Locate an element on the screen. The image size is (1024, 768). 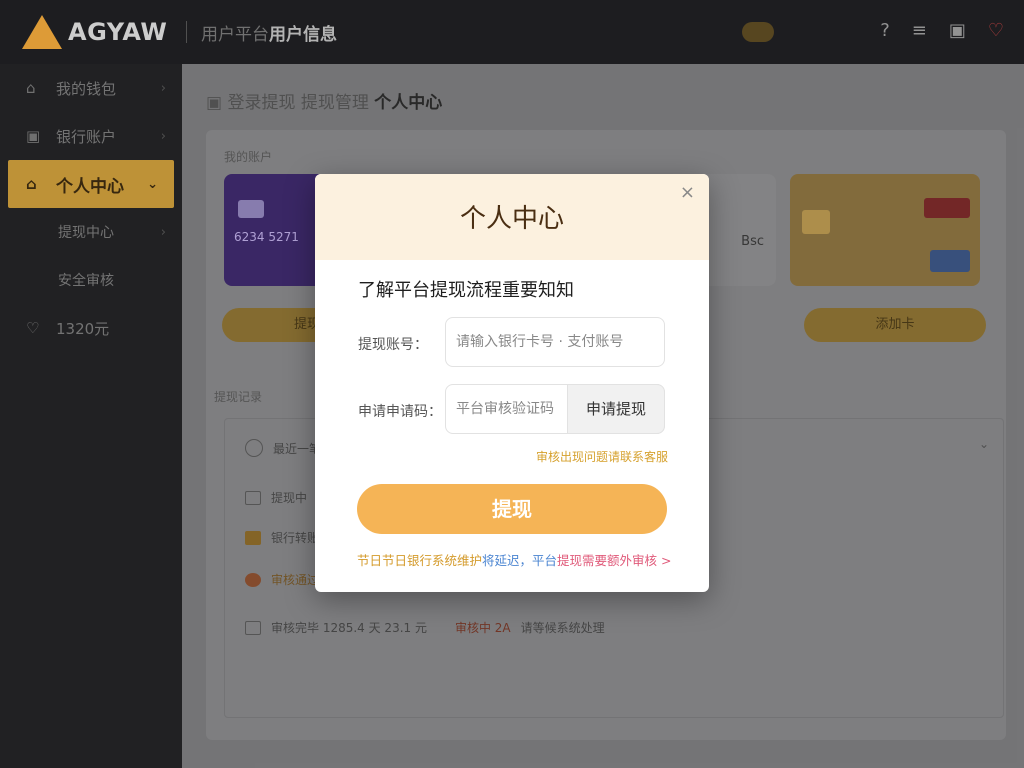
help-link: 审核出现问题请联系客服 is located at coordinates (602, 456).